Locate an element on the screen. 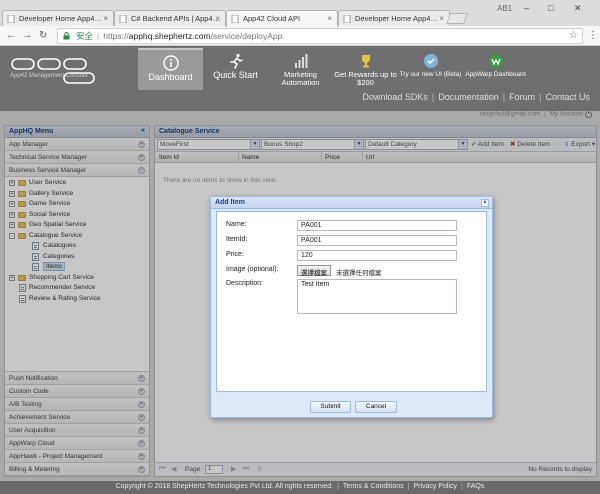 The image size is (600, 494). name-input: PA001 is located at coordinates (377, 225).